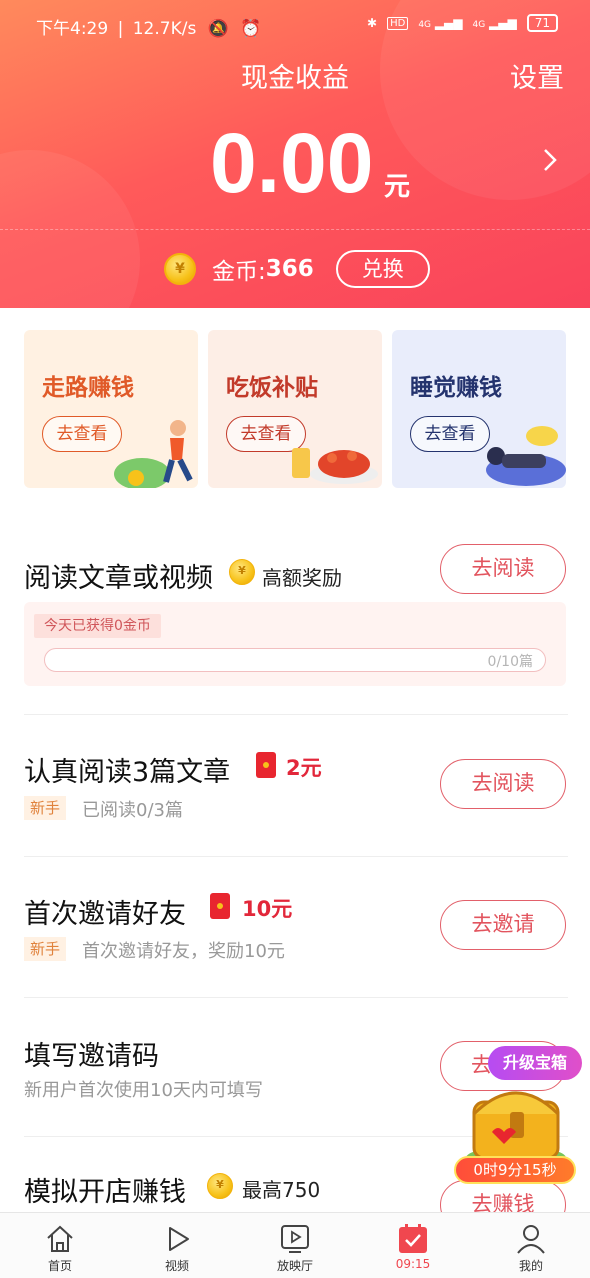 Image resolution: width=590 pixels, height=1278 pixels. I want to click on nav-home: 首页, so click(60, 1245).